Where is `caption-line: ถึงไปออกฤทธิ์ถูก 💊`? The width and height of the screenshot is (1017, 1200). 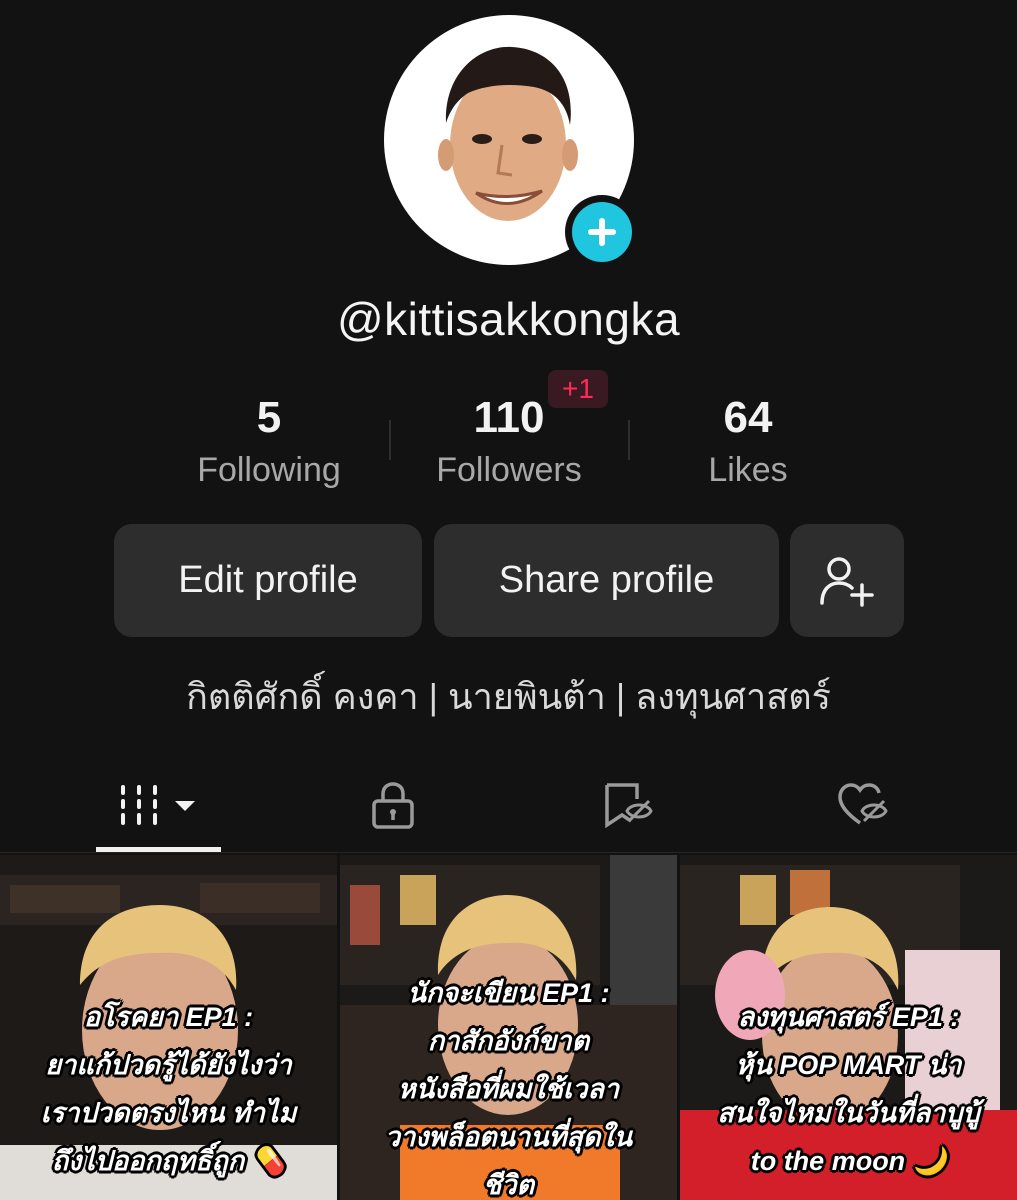
caption-line: ถึงไปออกฤทธิ์ถูก 💊 is located at coordinates (168, 1161).